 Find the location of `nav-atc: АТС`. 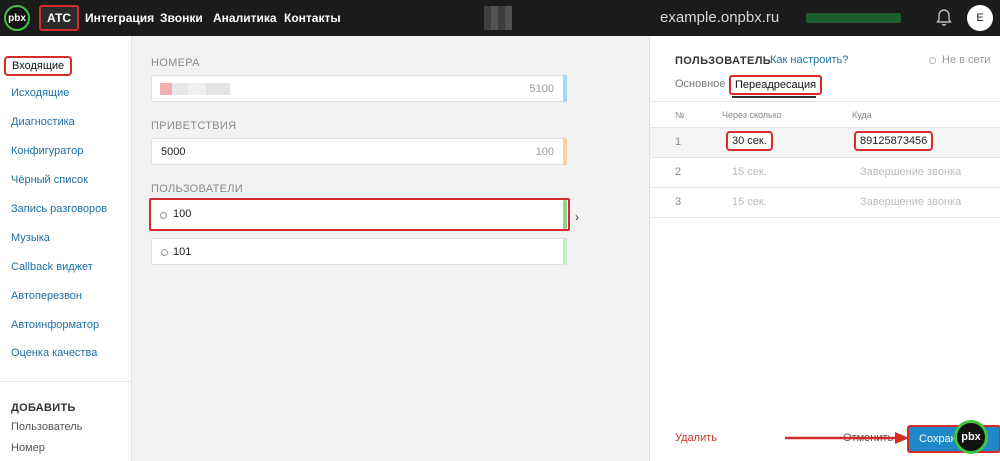

nav-atc: АТС is located at coordinates (59, 18).